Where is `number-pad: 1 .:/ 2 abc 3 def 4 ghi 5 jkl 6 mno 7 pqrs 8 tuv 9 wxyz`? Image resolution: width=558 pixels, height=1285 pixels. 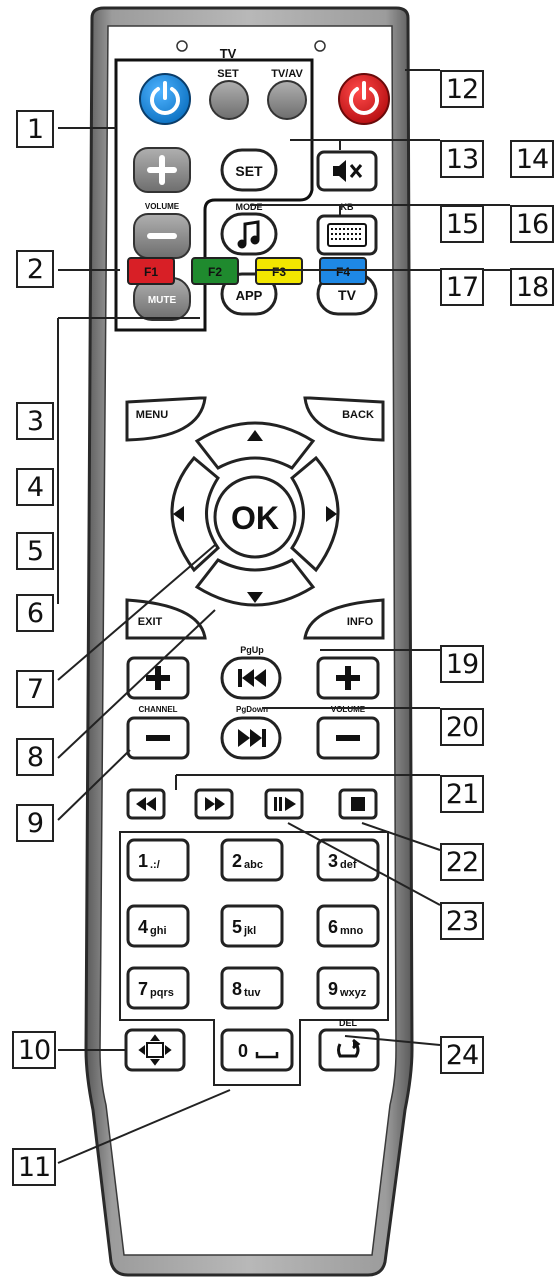
number-pad: 1 .:/ 2 abc 3 def 4 ghi 5 jkl 6 mno 7 pqrs 8 tuv 9 wxyz is located at coordinates (253, 924).